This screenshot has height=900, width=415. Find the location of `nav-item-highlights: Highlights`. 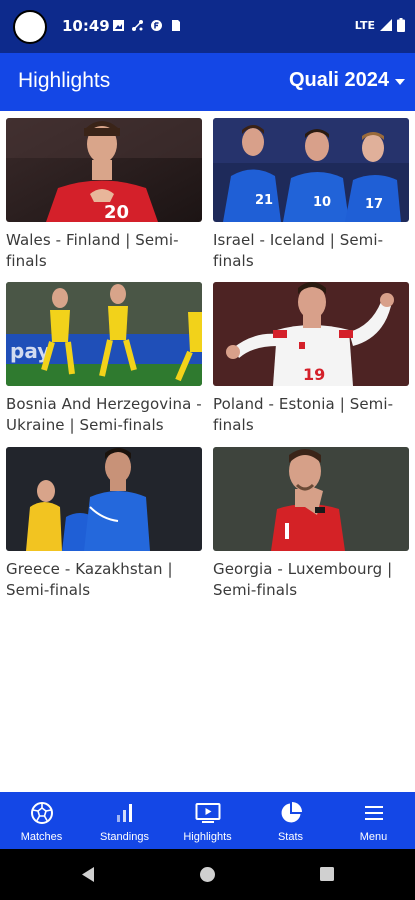

nav-item-highlights: Highlights is located at coordinates (207, 820).